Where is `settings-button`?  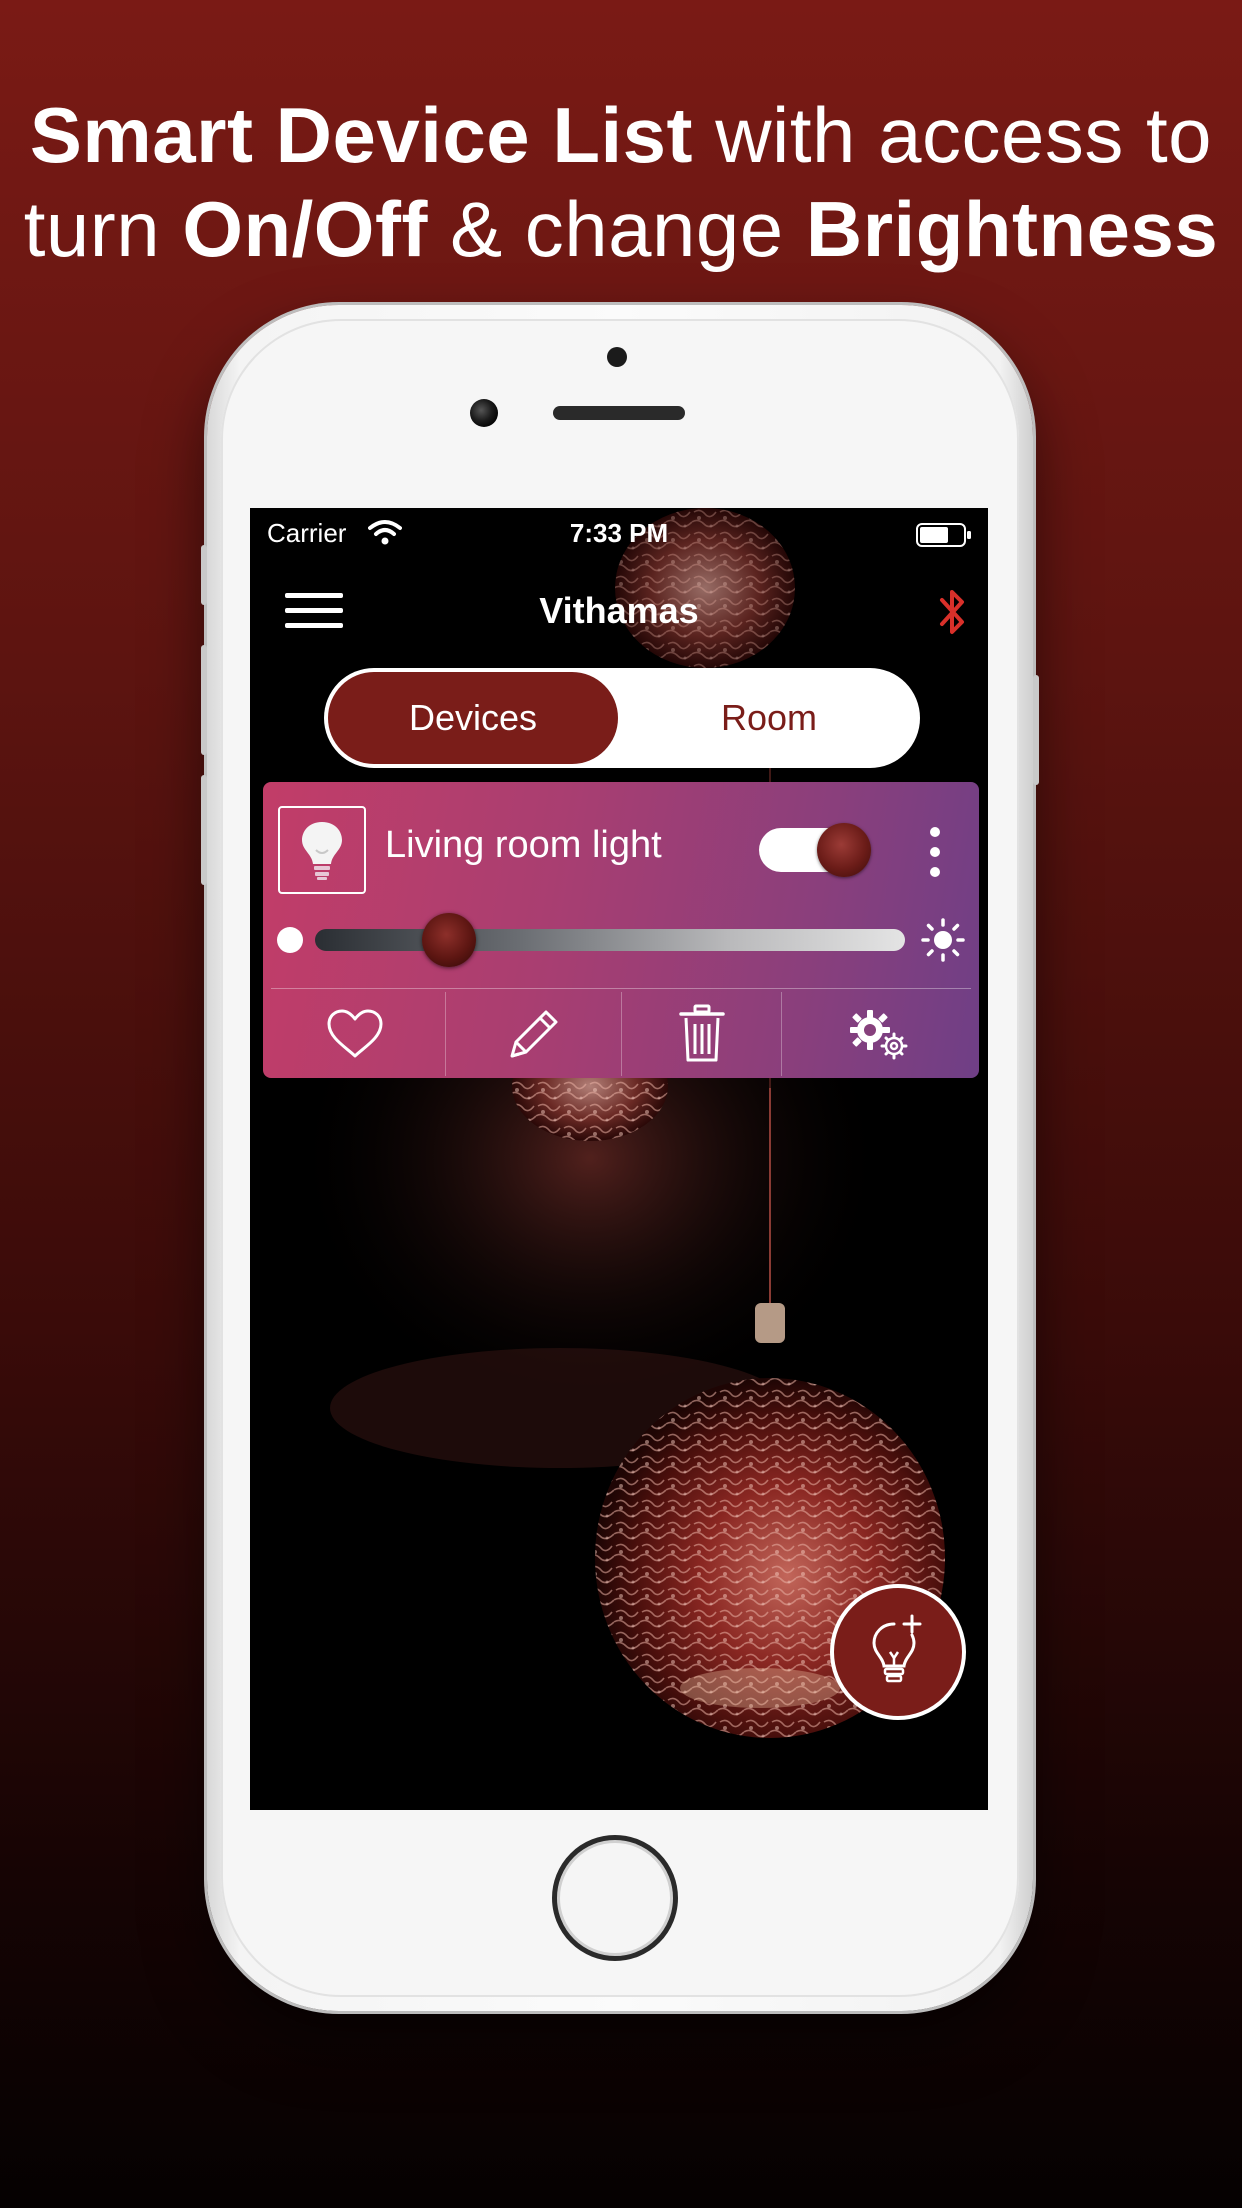
settings-button is located at coordinates (879, 1034).